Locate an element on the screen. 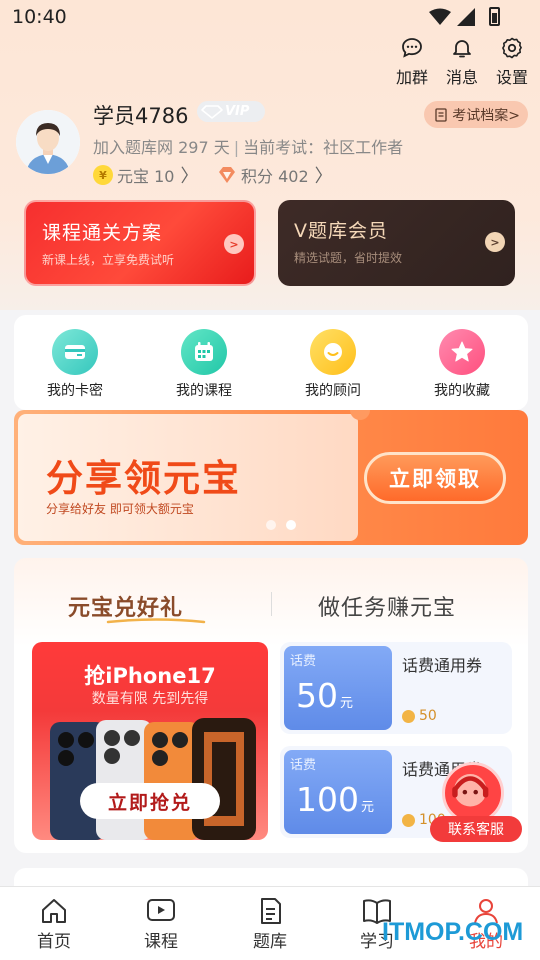 Image resolution: width=540 pixels, height=960 pixels. settings-button: 设置 is located at coordinates (512, 62).